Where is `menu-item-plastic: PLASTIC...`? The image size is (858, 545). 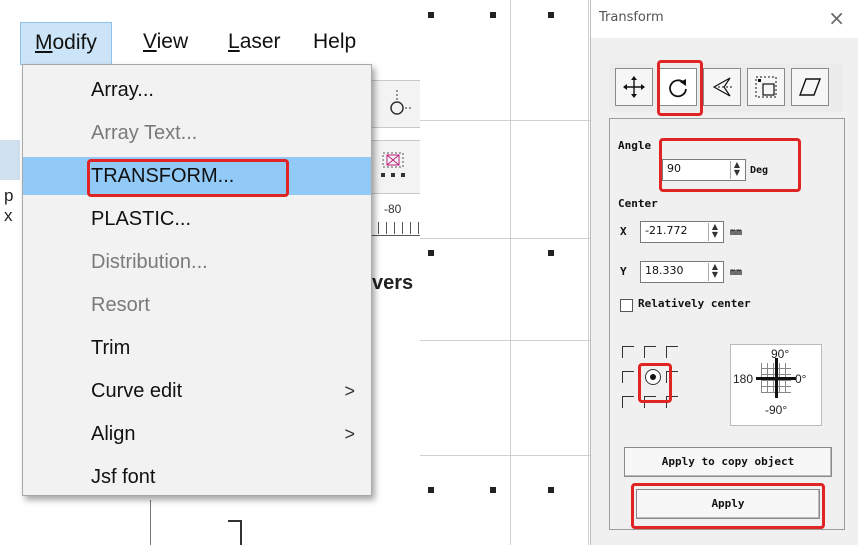
menu-item-plastic: PLASTIC... is located at coordinates (197, 219).